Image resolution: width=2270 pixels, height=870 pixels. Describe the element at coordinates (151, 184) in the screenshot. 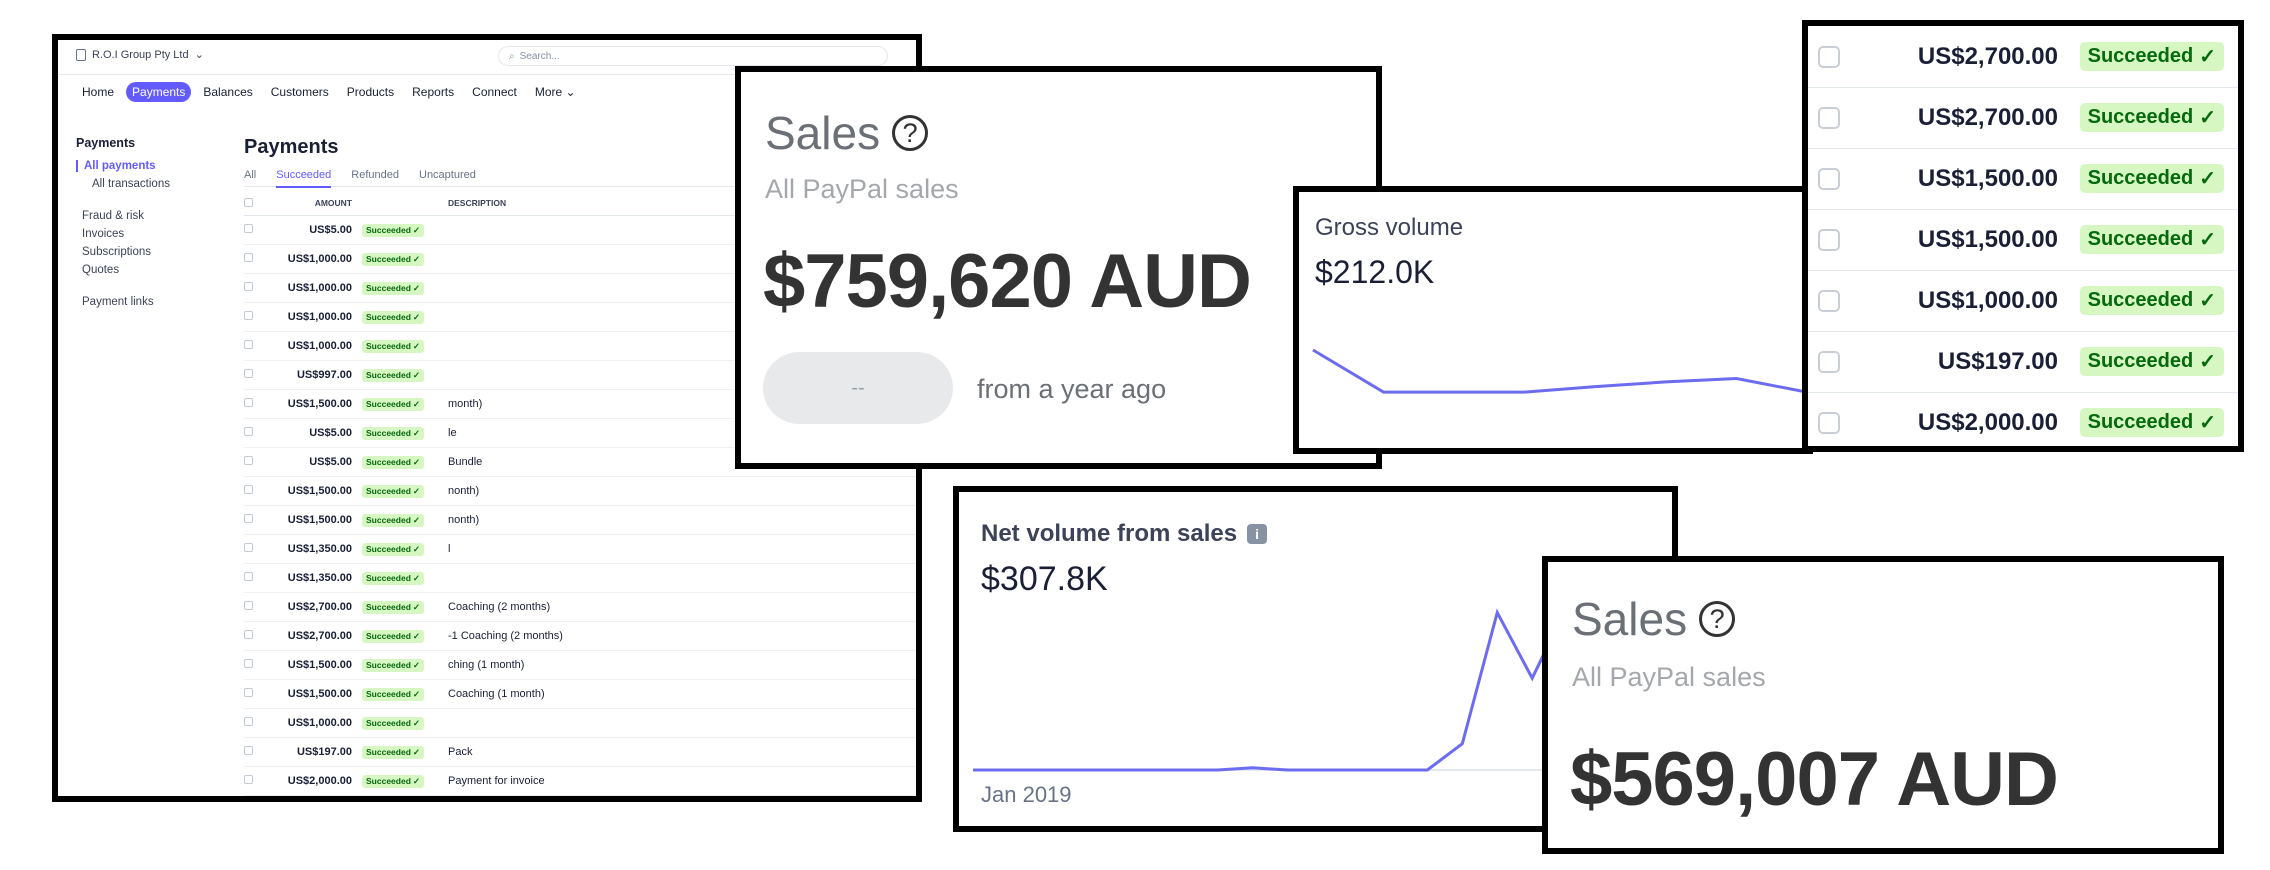

I see `sidebar-item-all-transactions: All transactions` at that location.